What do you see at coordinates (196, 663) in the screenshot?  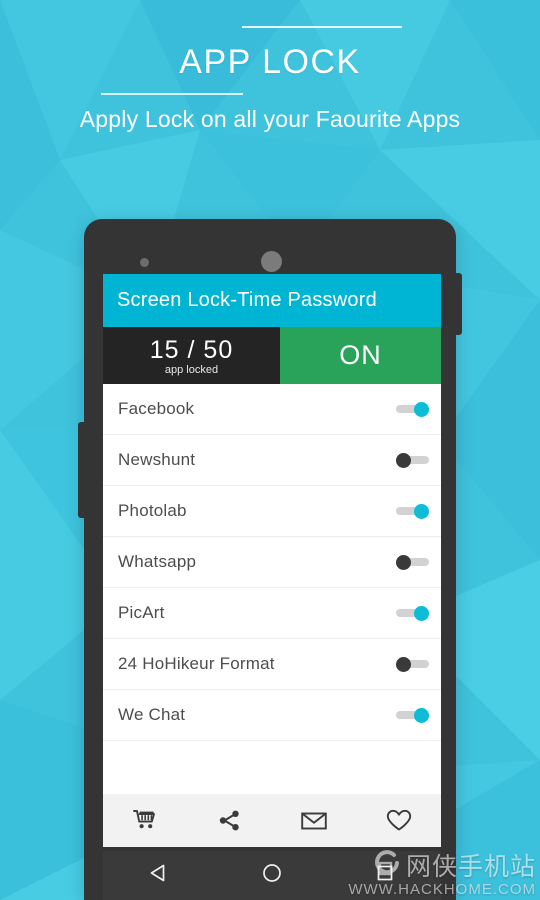 I see `app-name-label: 24 HoHikeur Format` at bounding box center [196, 663].